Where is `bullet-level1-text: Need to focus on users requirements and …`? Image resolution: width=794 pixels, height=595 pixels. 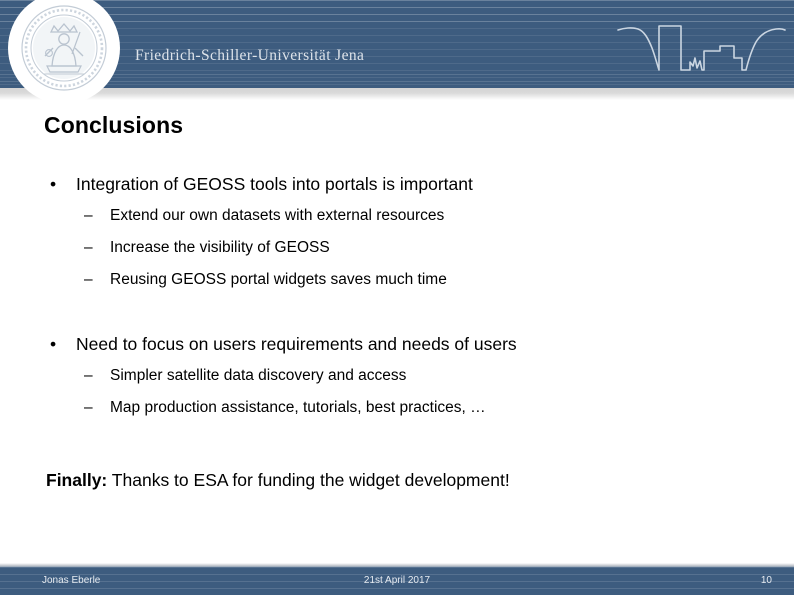 bullet-level1-text: Need to focus on users requirements and … is located at coordinates (296, 344).